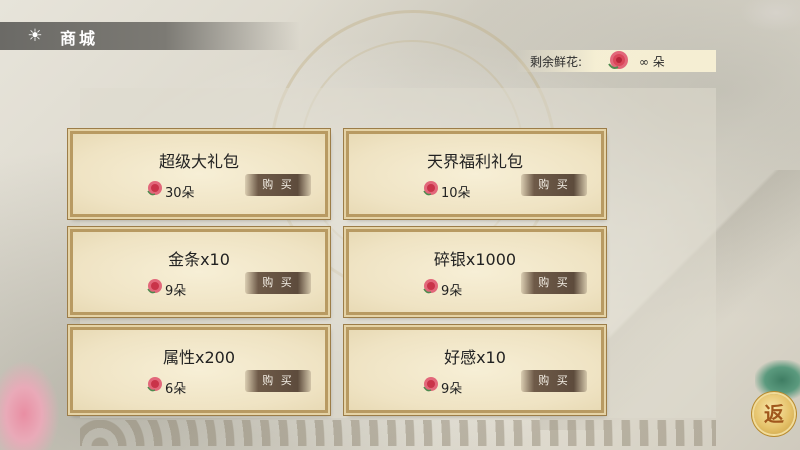 Image resolution: width=800 pixels, height=450 pixels. What do you see at coordinates (475, 370) in the screenshot?
I see `shop-item-card: 好感x10 9朵 购 买` at bounding box center [475, 370].